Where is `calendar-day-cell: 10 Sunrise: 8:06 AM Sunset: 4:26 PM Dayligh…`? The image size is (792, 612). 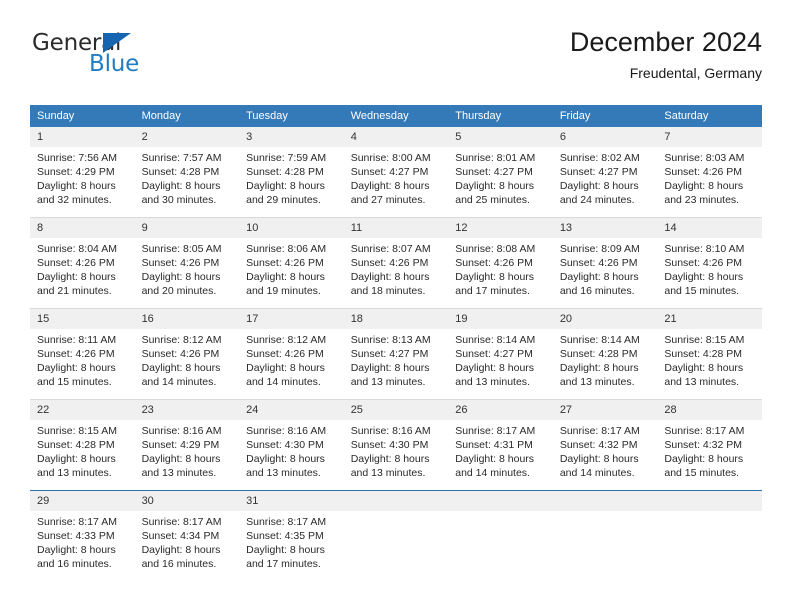 calendar-day-cell: 10 Sunrise: 8:06 AM Sunset: 4:26 PM Dayligh… is located at coordinates (291, 263).